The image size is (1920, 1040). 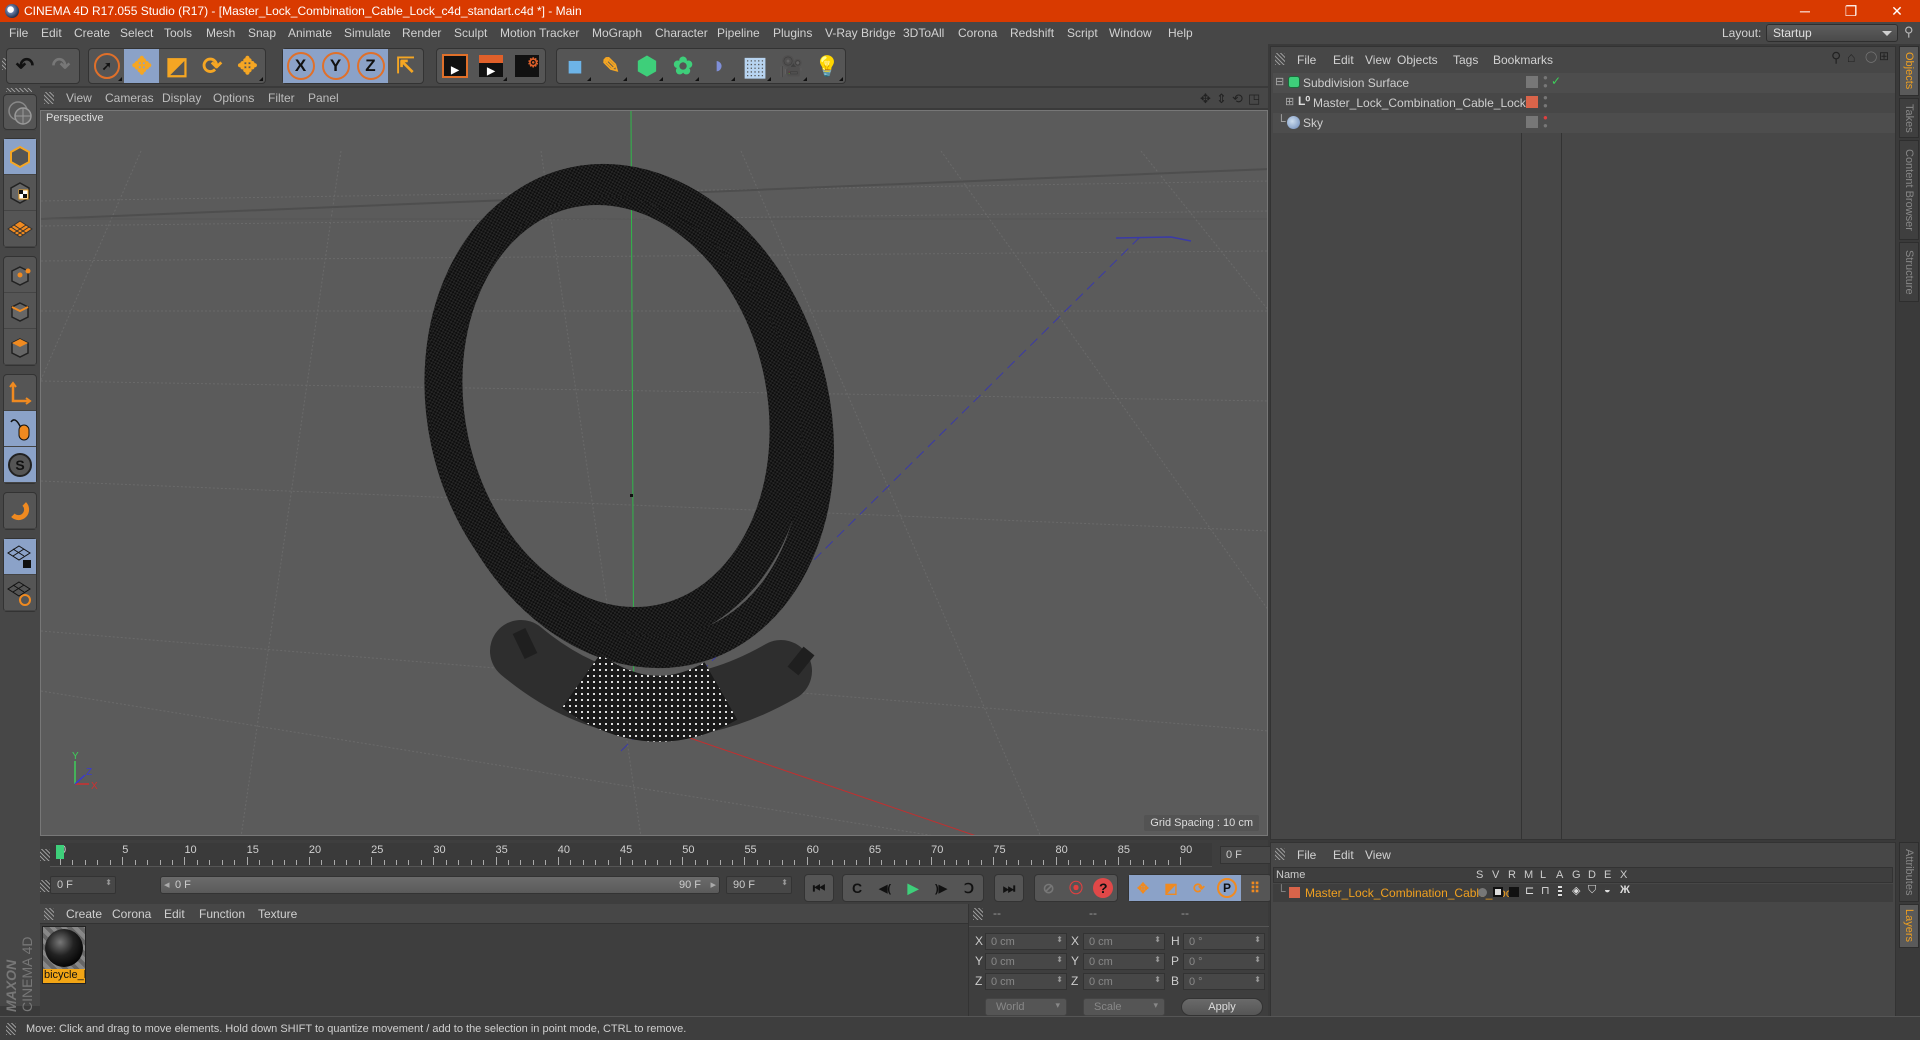 What do you see at coordinates (819, 888) in the screenshot?
I see `go-to-start-button: ⏮` at bounding box center [819, 888].